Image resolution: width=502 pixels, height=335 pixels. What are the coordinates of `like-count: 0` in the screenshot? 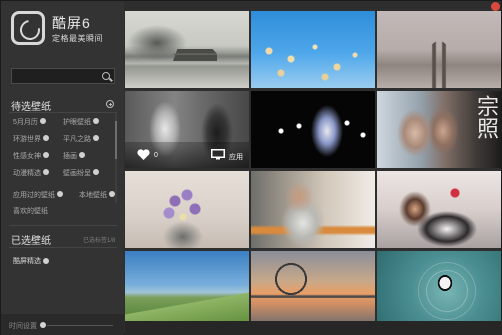 It's located at (156, 155).